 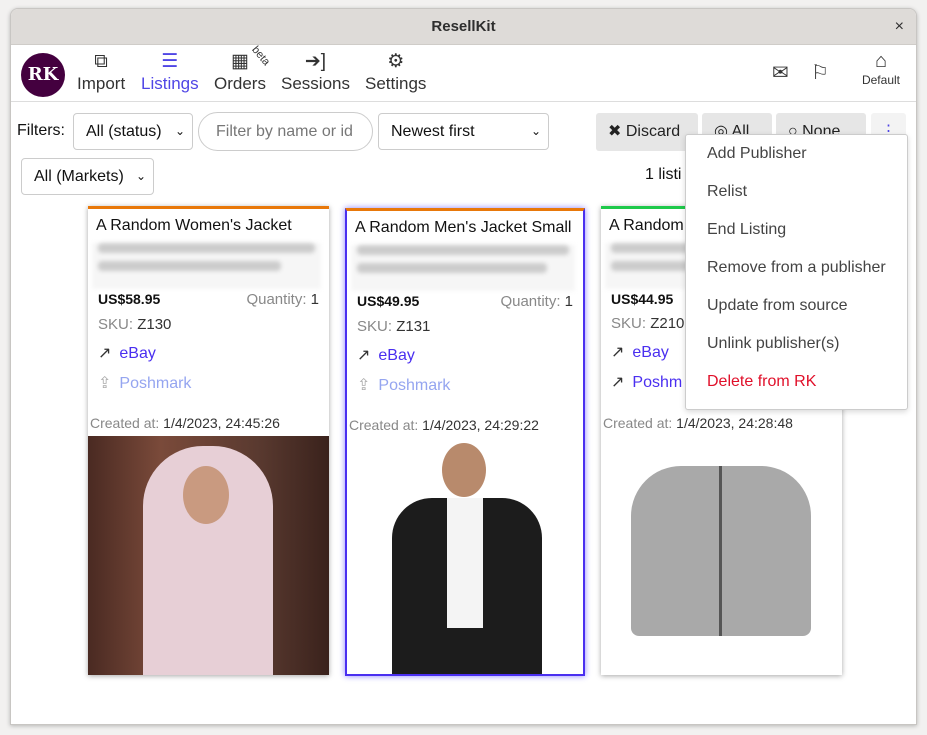 I want to click on nav-settings: ⚙ Settings, so click(x=395, y=72).